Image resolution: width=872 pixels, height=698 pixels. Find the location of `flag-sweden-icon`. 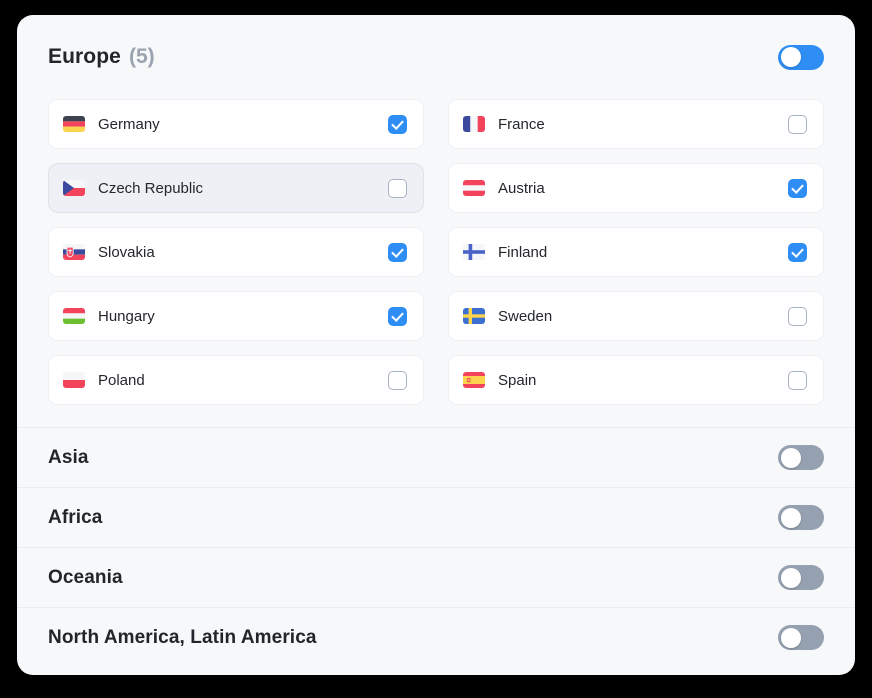

flag-sweden-icon is located at coordinates (474, 316).